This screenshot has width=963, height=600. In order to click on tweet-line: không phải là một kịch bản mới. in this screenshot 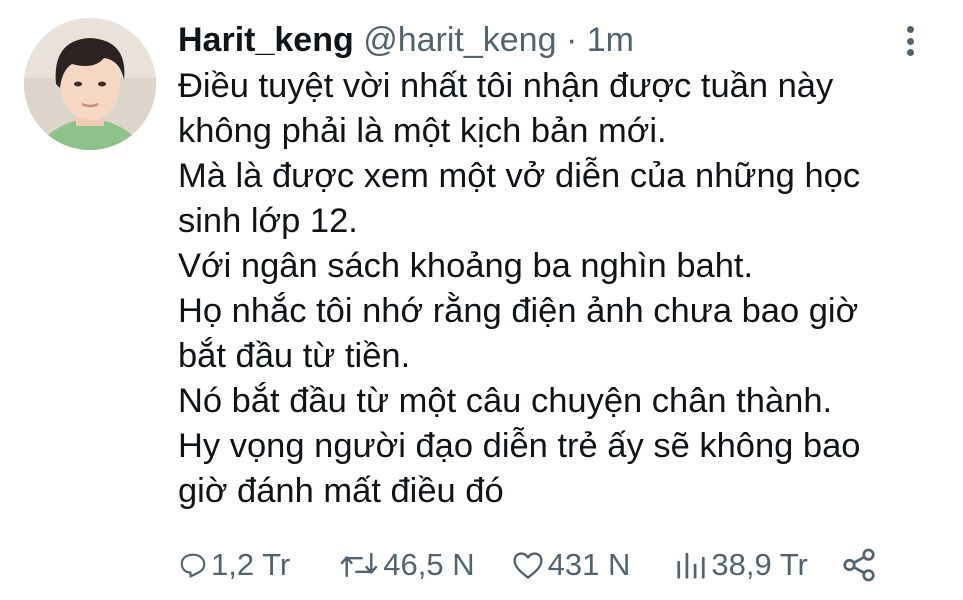, I will do `click(422, 131)`.